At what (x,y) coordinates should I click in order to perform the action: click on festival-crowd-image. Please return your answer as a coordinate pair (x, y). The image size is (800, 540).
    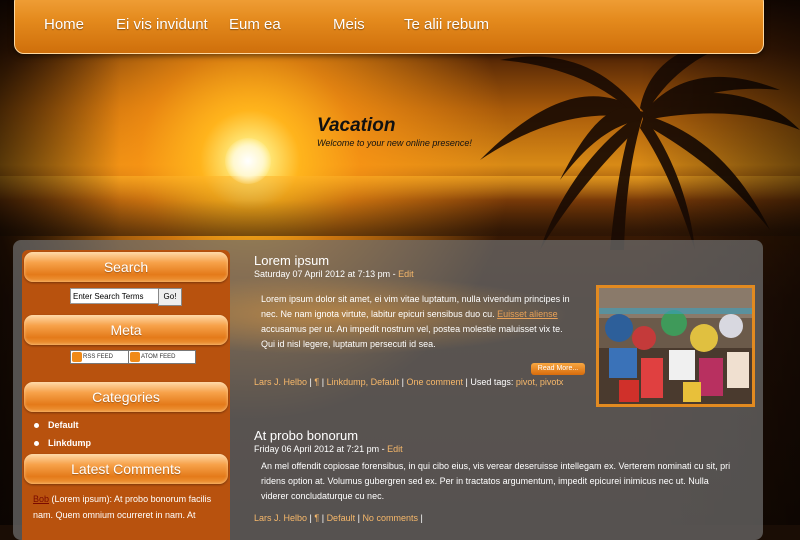
    Looking at the image, I should click on (675, 346).